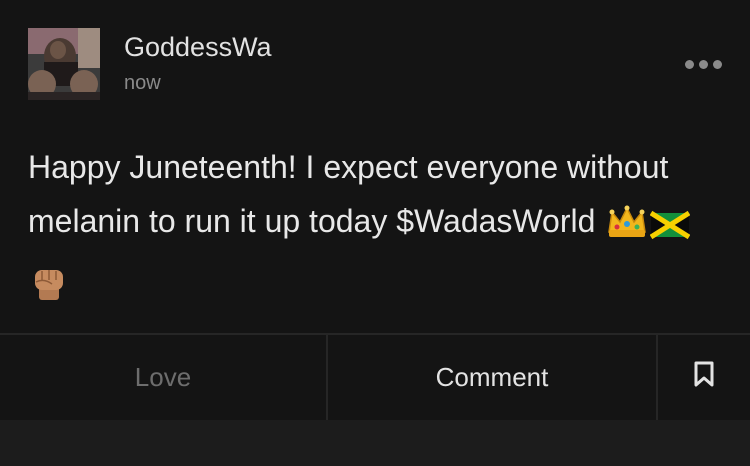 The height and width of the screenshot is (466, 750). I want to click on love-button: Love, so click(163, 377).